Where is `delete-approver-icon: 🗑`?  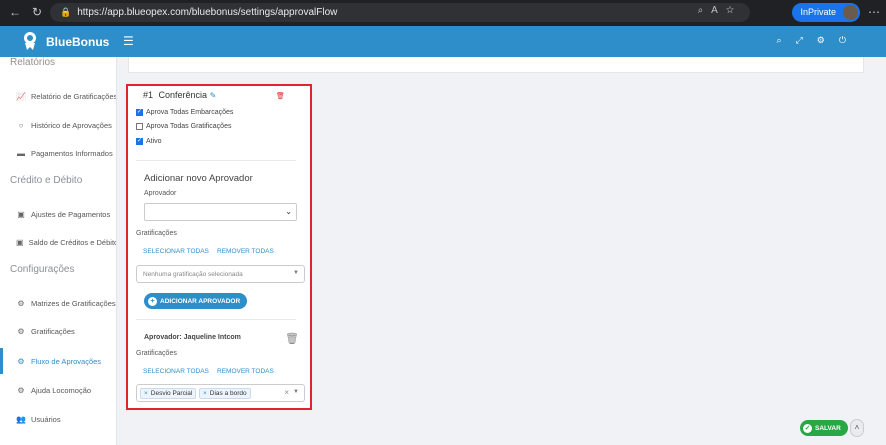 delete-approver-icon: 🗑 is located at coordinates (292, 338).